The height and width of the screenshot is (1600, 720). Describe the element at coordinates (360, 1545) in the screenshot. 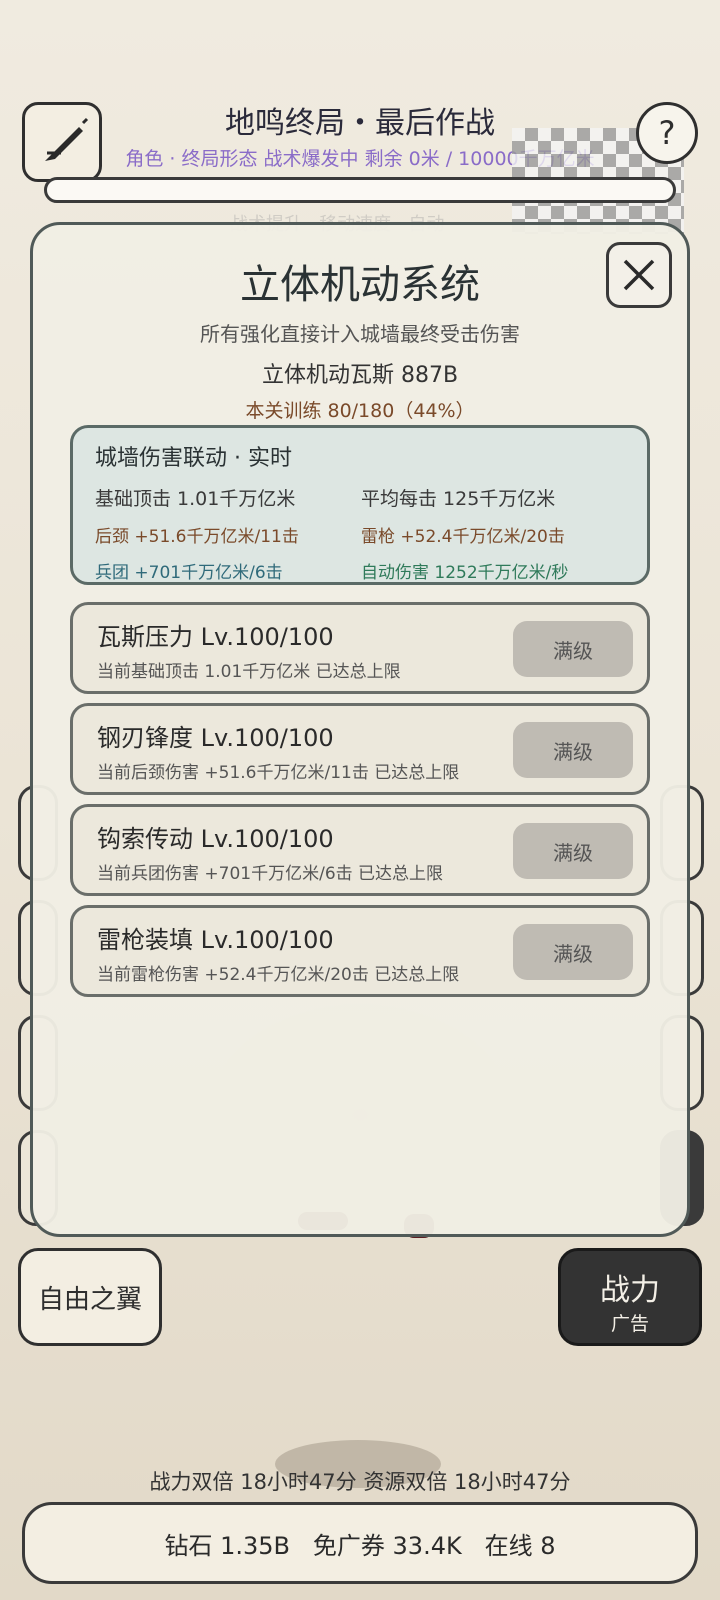

I see `currency-text: 钻石 1.35B 免广券 33.4K 在线 8` at that location.